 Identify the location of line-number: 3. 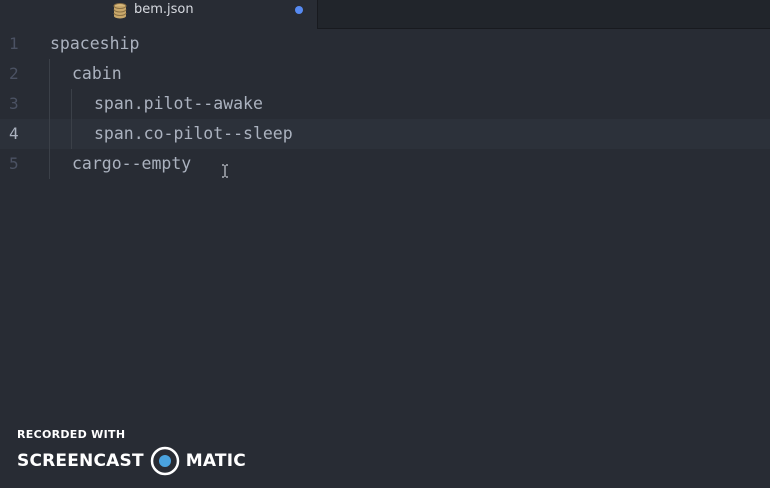
(14, 103).